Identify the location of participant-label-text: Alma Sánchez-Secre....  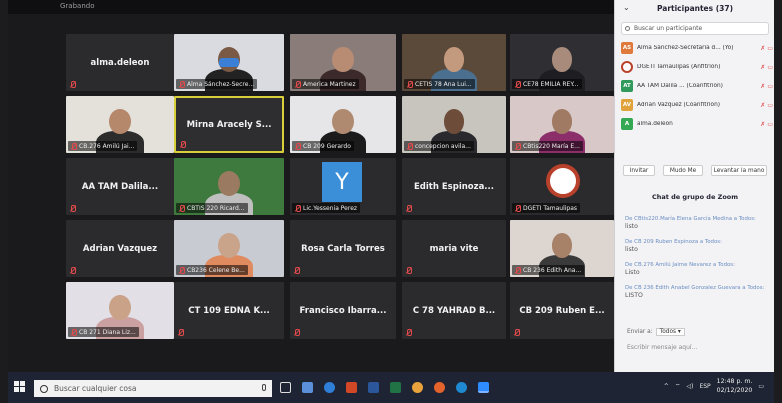
(221, 84).